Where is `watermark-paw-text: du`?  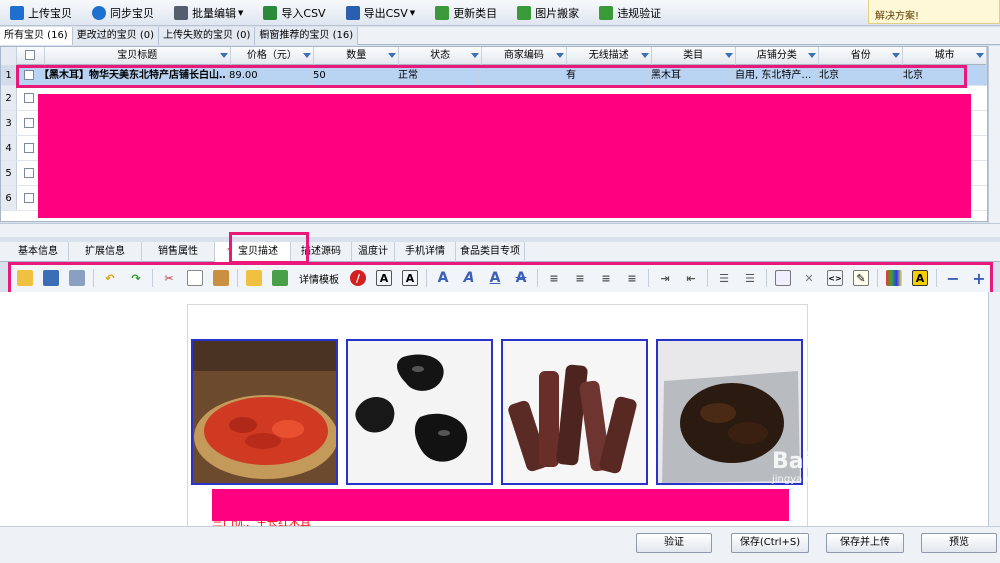 watermark-paw-text: du is located at coordinates (849, 461).